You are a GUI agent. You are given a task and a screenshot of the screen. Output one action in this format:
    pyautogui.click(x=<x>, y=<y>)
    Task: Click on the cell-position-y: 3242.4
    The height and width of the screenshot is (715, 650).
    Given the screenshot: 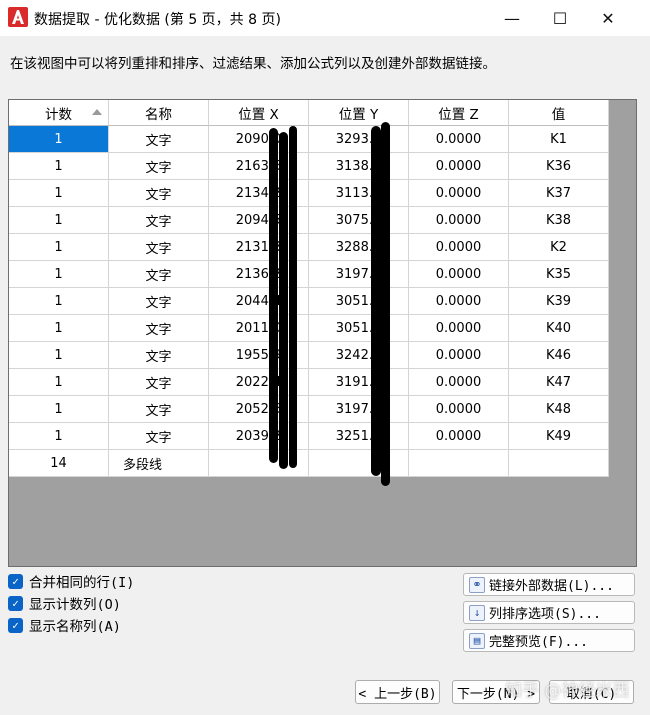 What is the action you would take?
    pyautogui.click(x=359, y=355)
    